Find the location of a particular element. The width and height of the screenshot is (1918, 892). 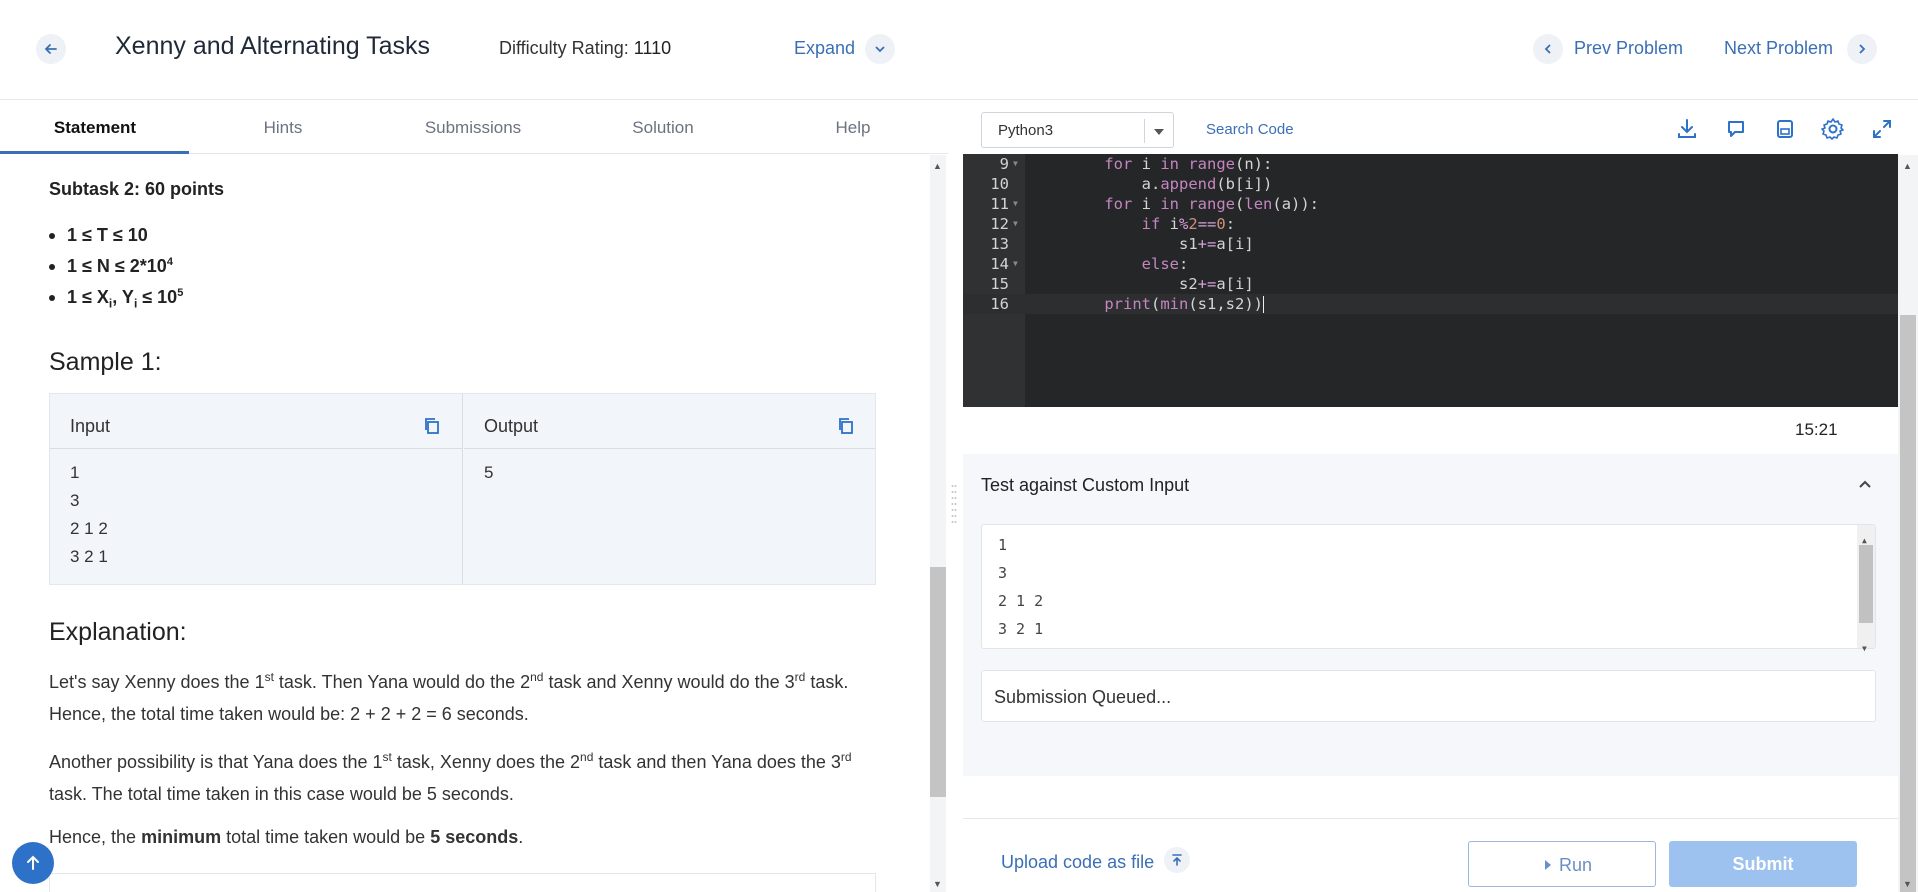

next-problem-link: Next Problem is located at coordinates (1778, 48).